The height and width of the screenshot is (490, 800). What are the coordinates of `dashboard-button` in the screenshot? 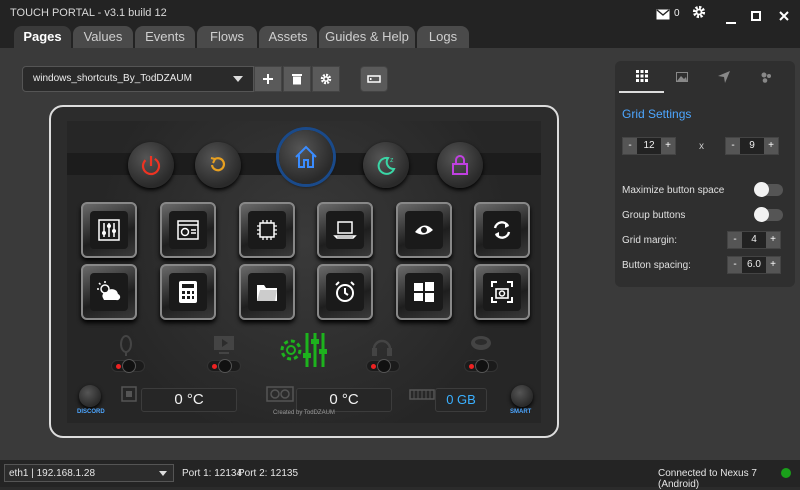 It's located at (188, 230).